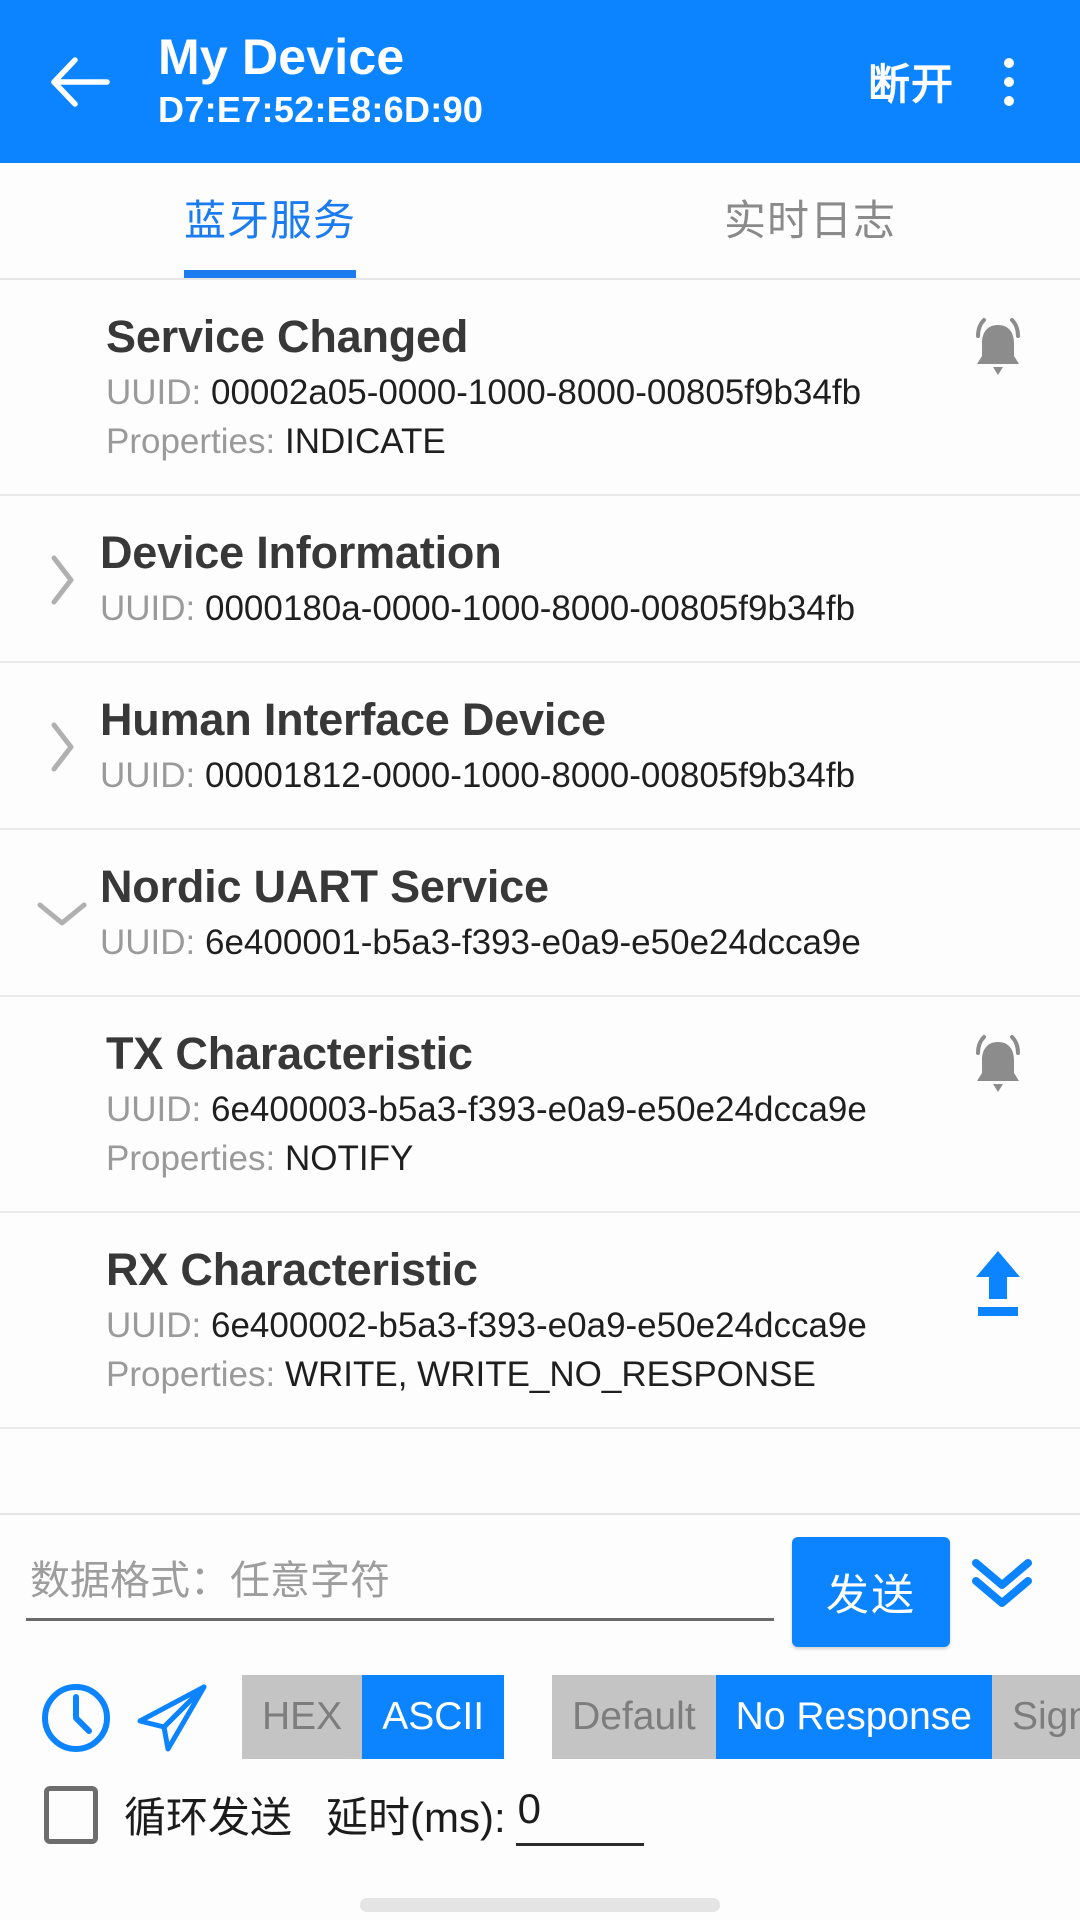 The image size is (1080, 1920). Describe the element at coordinates (1002, 1583) in the screenshot. I see `double-chevron-down-icon` at that location.